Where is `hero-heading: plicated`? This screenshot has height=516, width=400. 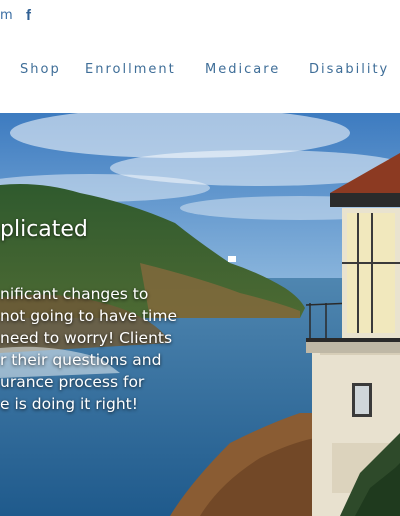
hero-heading: plicated is located at coordinates (44, 229).